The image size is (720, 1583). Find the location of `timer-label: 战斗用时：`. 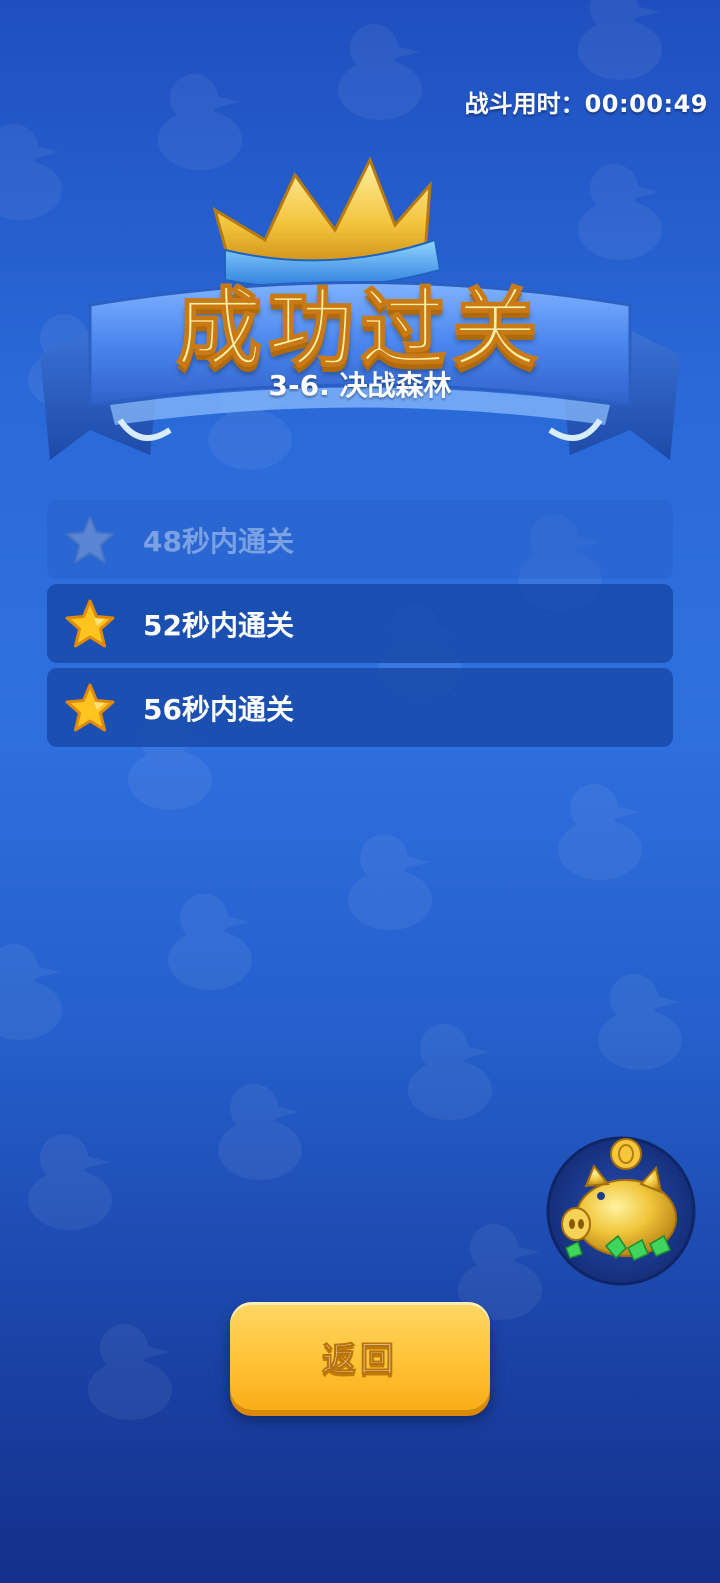

timer-label: 战斗用时： is located at coordinates (524, 104).